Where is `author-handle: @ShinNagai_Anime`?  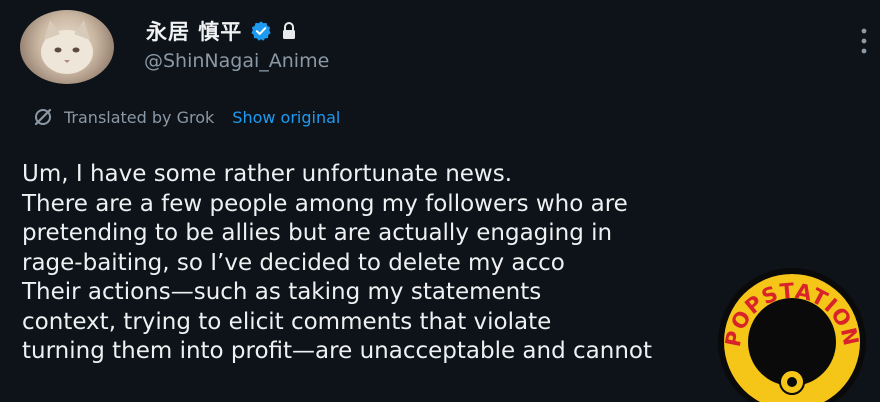 author-handle: @ShinNagai_Anime is located at coordinates (236, 61).